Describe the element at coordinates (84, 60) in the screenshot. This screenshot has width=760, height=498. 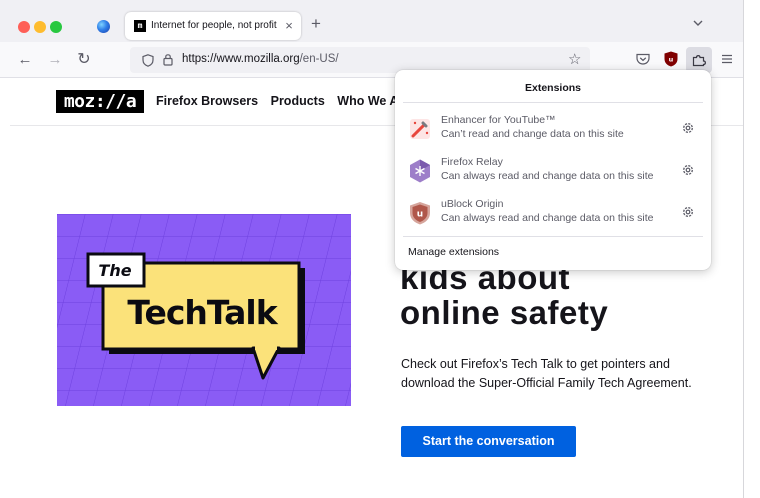
I see `reload-button: ↻` at that location.